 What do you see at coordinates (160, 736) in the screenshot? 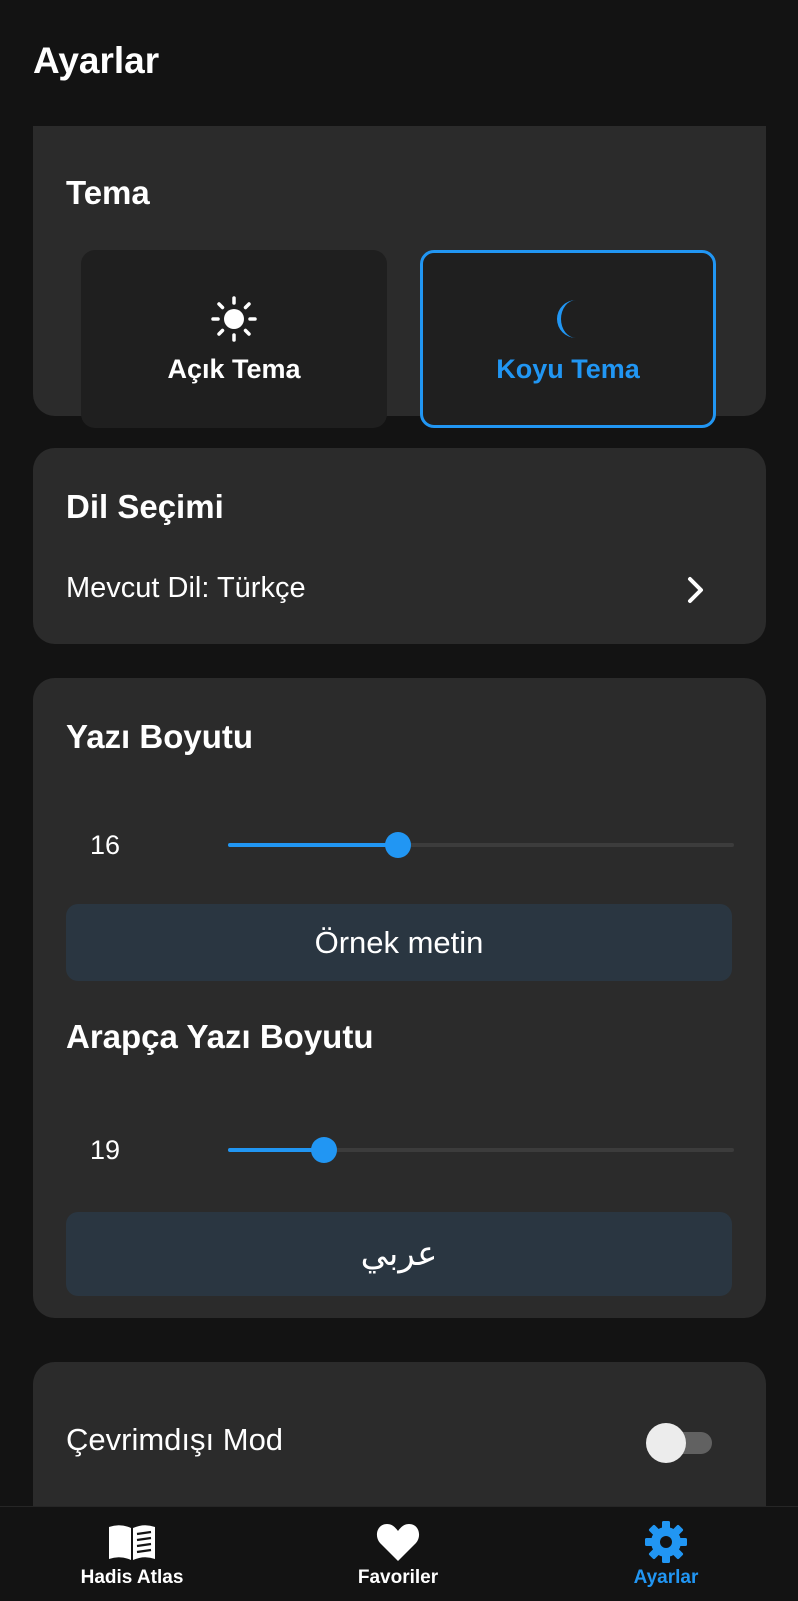
I see `font-size-title: Yazı Boyutu` at bounding box center [160, 736].